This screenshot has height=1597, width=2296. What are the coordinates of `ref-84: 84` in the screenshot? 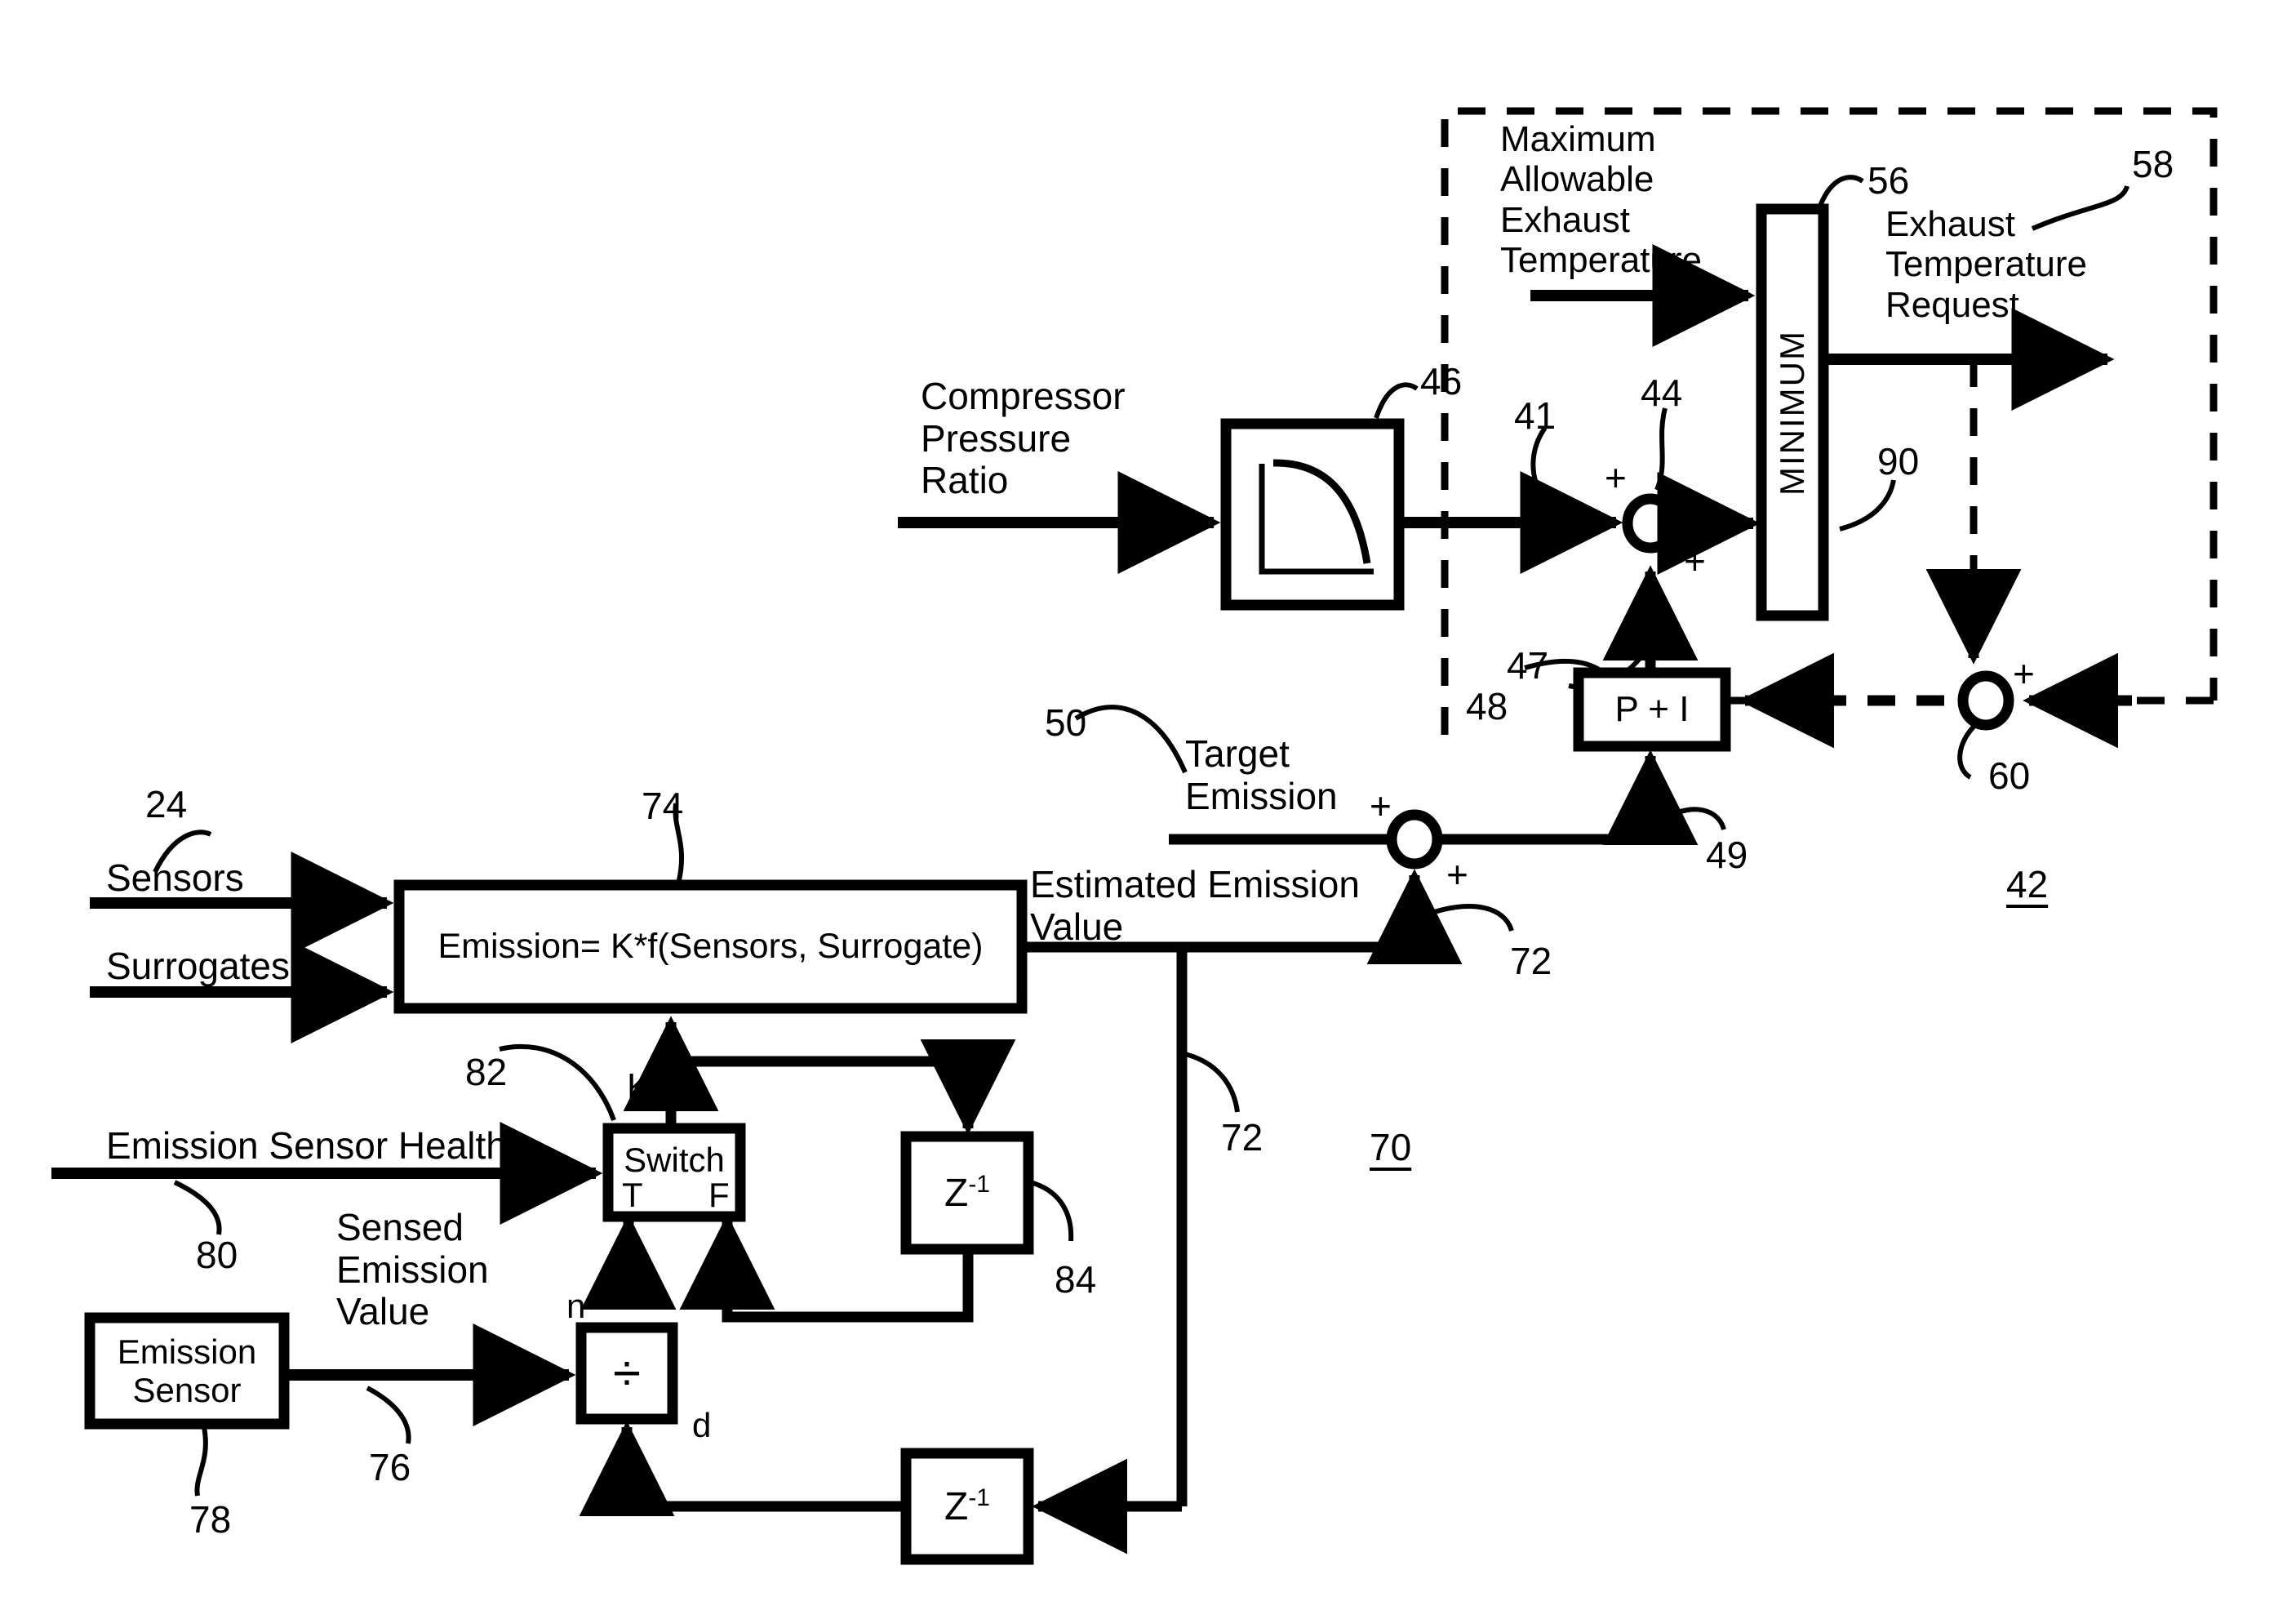 It's located at (1076, 1280).